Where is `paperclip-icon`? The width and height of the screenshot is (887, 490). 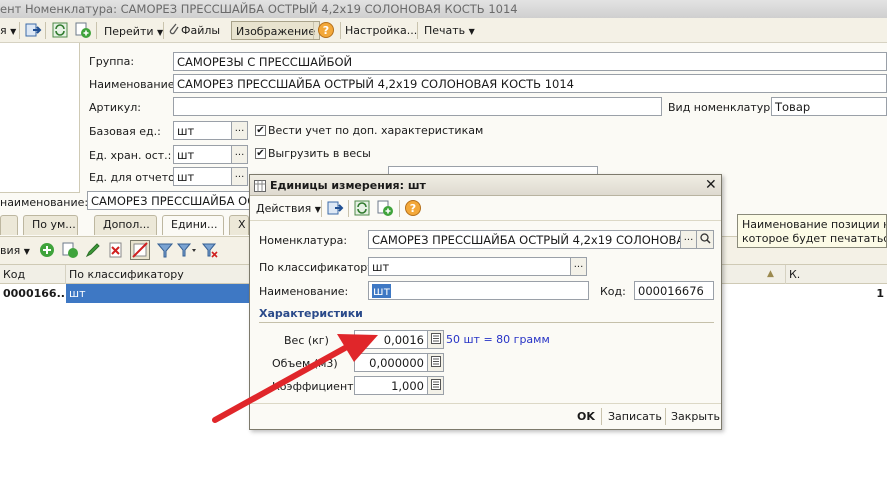
paperclip-icon is located at coordinates (174, 29).